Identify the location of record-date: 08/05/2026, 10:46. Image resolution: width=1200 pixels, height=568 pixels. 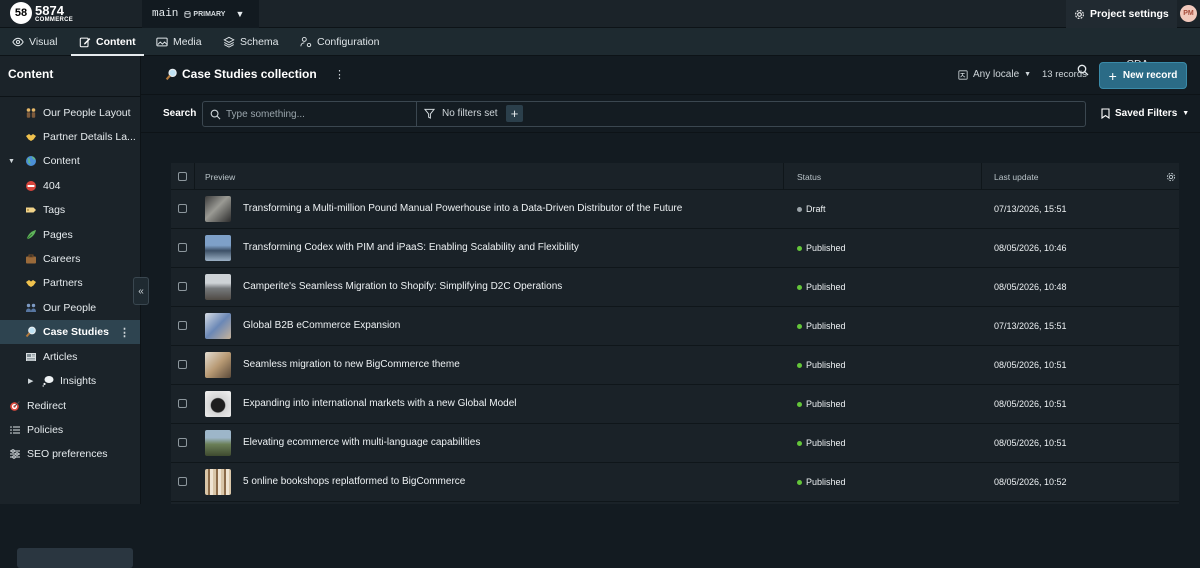
(1030, 248).